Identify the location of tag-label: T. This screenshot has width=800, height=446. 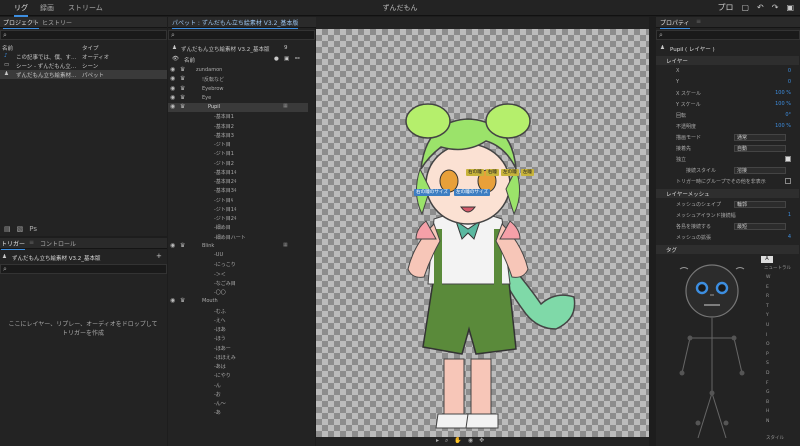
(767, 306).